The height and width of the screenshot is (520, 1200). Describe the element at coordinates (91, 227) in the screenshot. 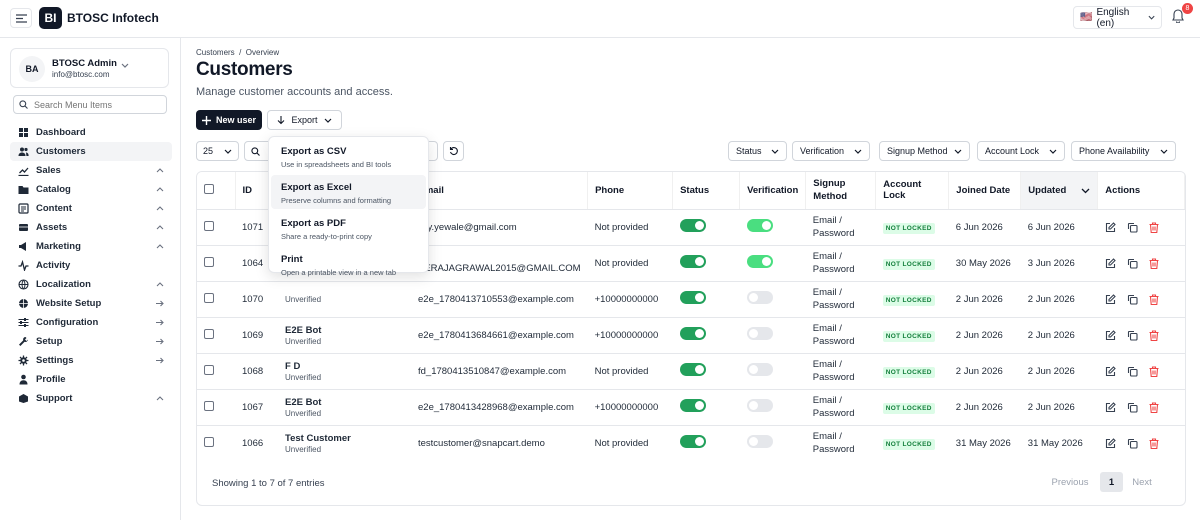

I see `sidebar-item-assets: Assets` at that location.